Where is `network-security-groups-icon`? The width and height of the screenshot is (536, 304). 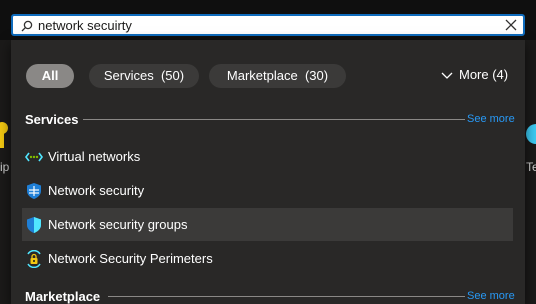 network-security-groups-icon is located at coordinates (34, 225).